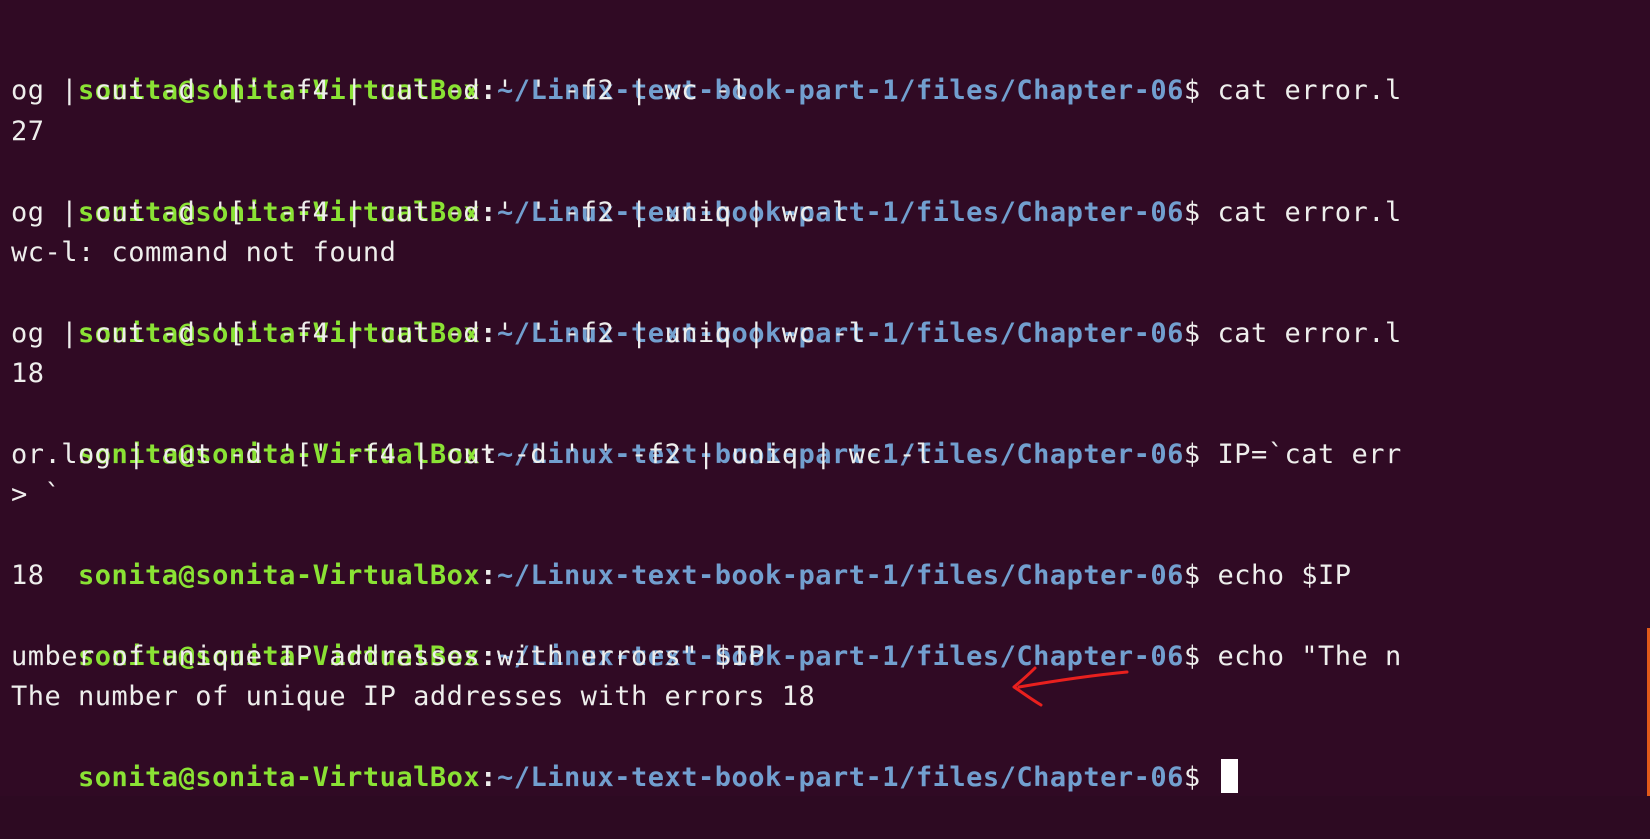 The height and width of the screenshot is (839, 1650). I want to click on text-cursor, so click(1230, 776).